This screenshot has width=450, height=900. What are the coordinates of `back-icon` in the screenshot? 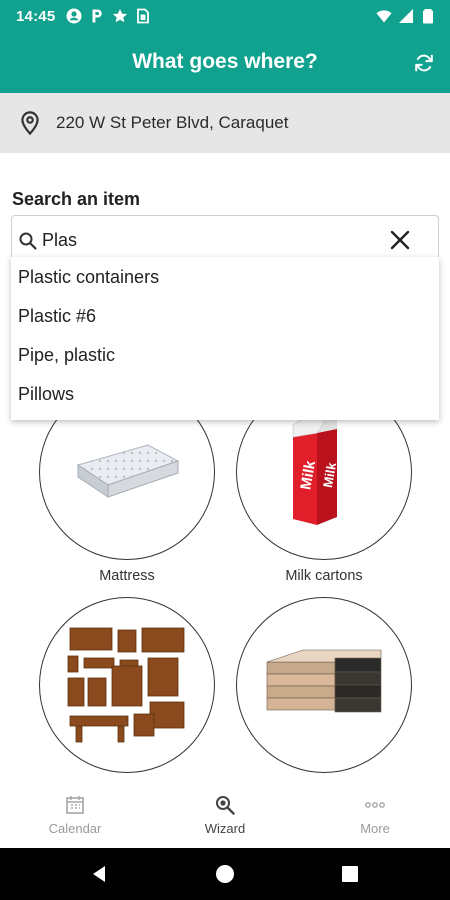 It's located at (99, 874).